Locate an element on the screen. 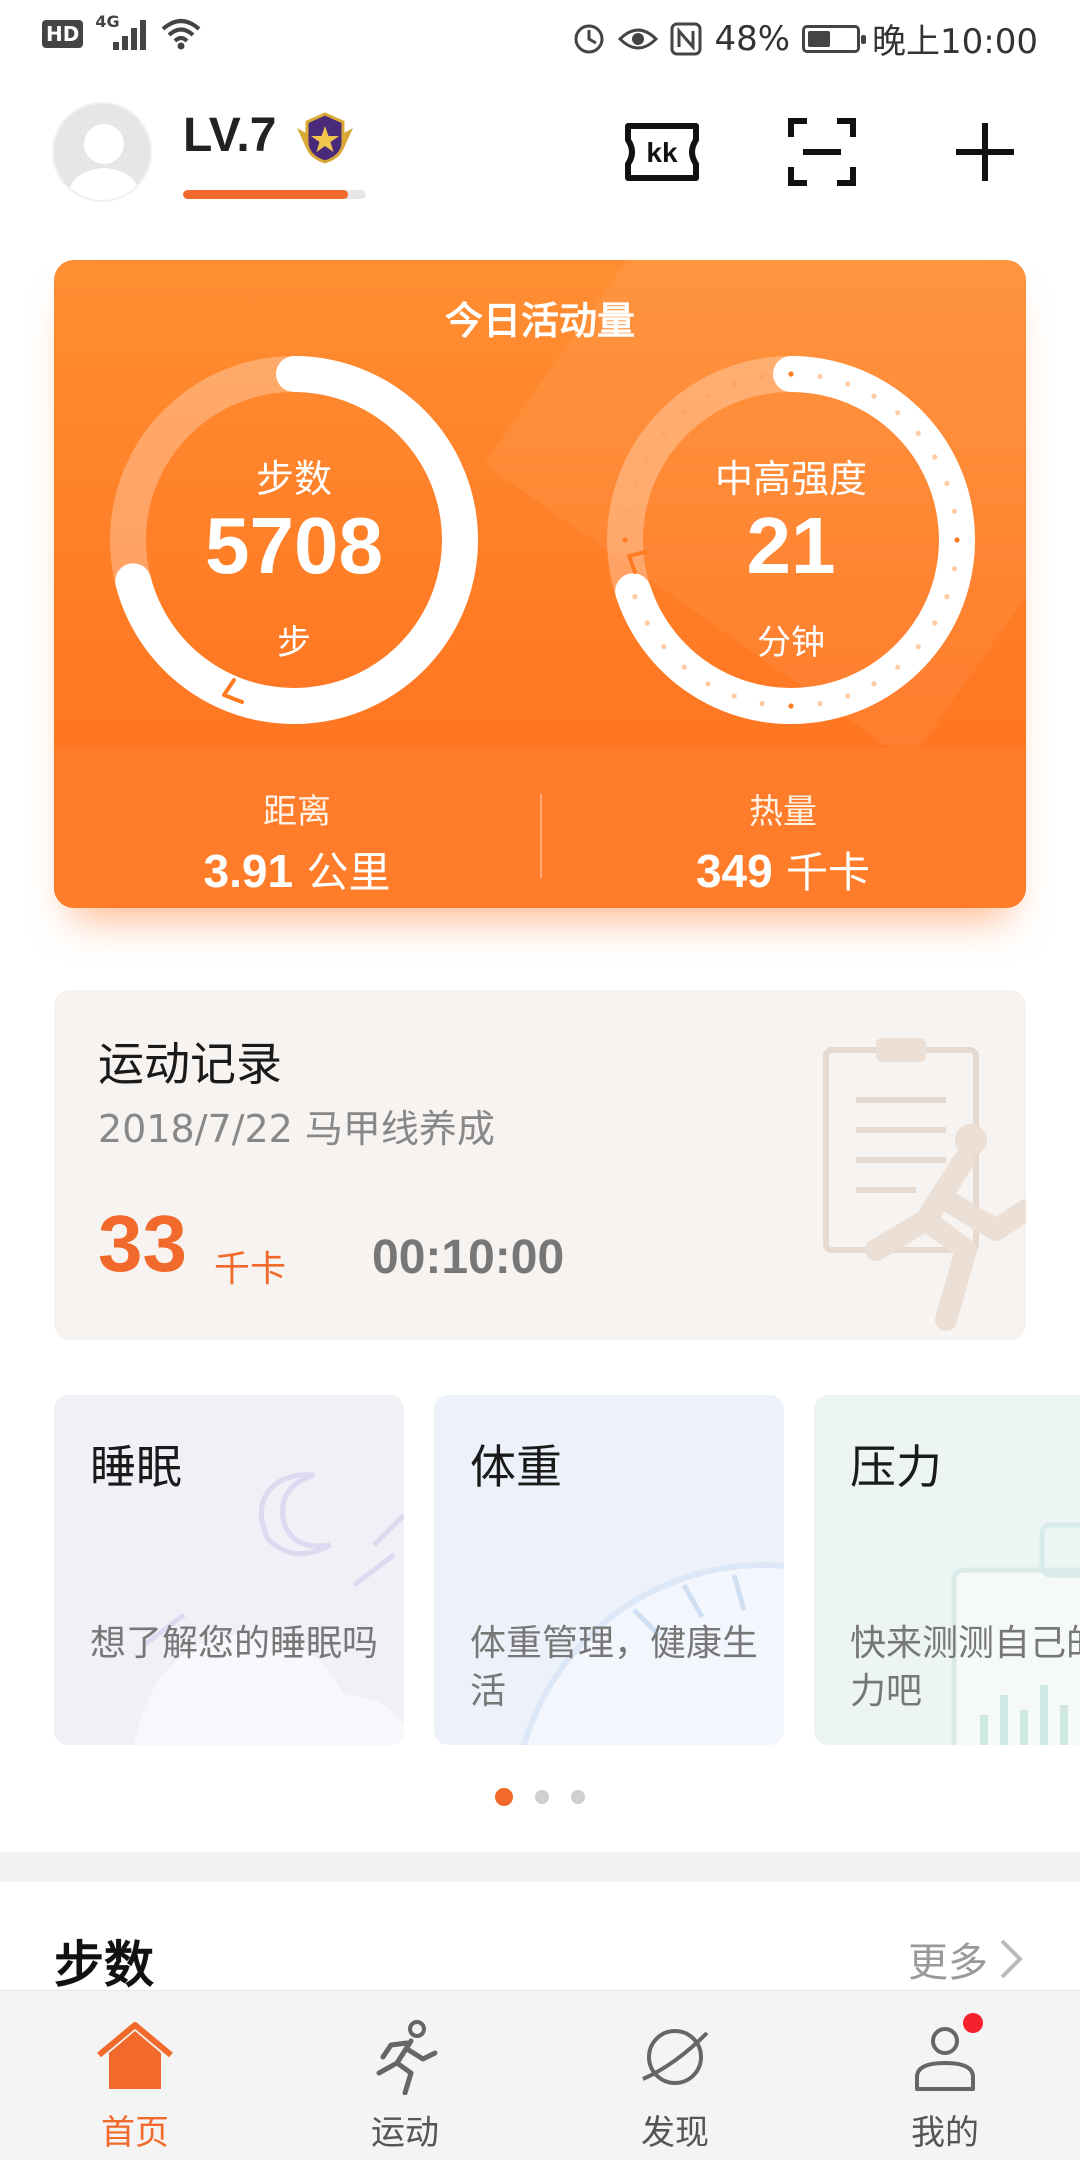 This screenshot has width=1080, height=2160. status-right: 48% 晚上10:00 is located at coordinates (805, 38).